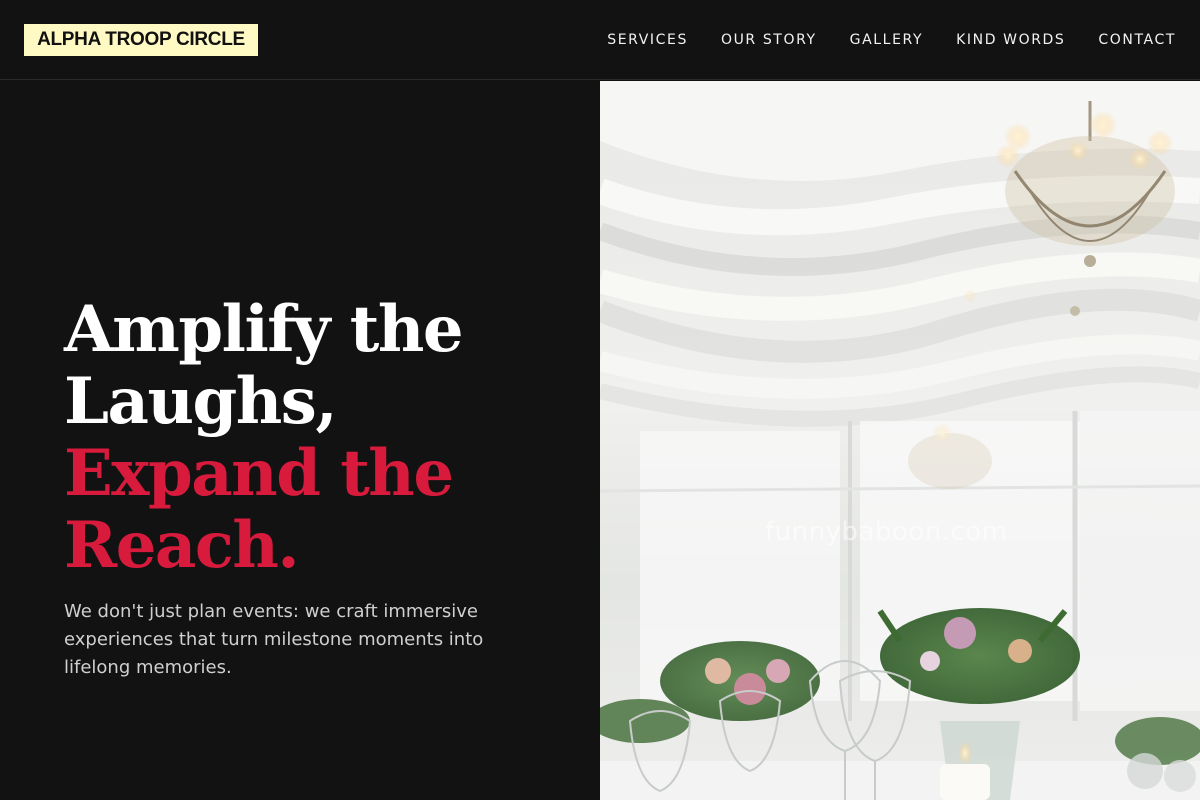 The height and width of the screenshot is (800, 1200). I want to click on nav-link-our-story: OUR STORY, so click(769, 40).